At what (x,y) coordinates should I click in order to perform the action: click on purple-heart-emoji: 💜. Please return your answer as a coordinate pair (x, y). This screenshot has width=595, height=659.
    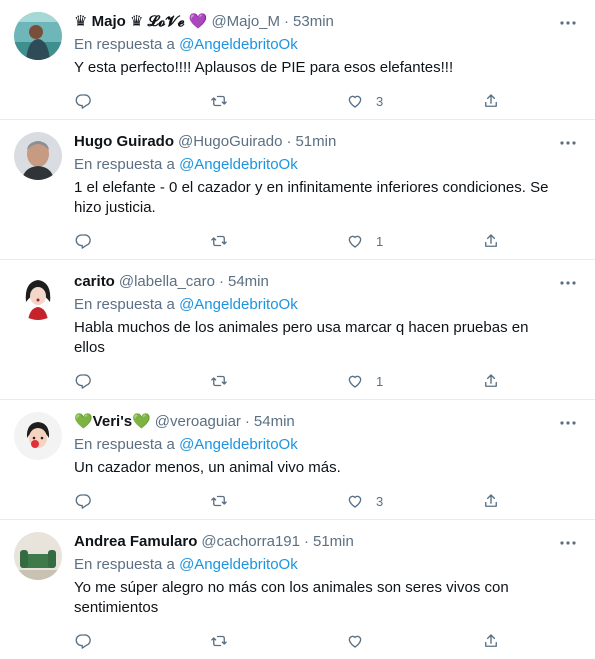
    Looking at the image, I should click on (198, 21).